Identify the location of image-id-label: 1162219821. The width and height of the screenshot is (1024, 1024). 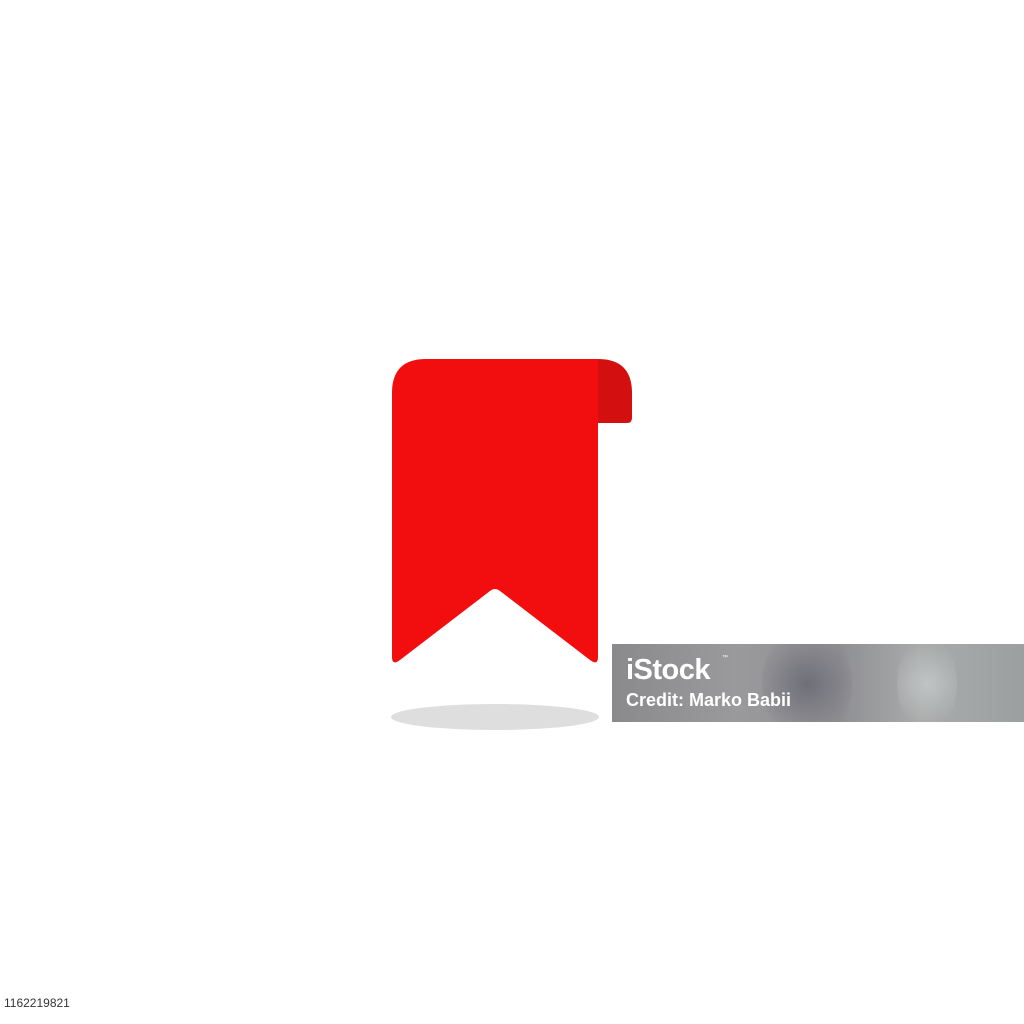
(37, 1003).